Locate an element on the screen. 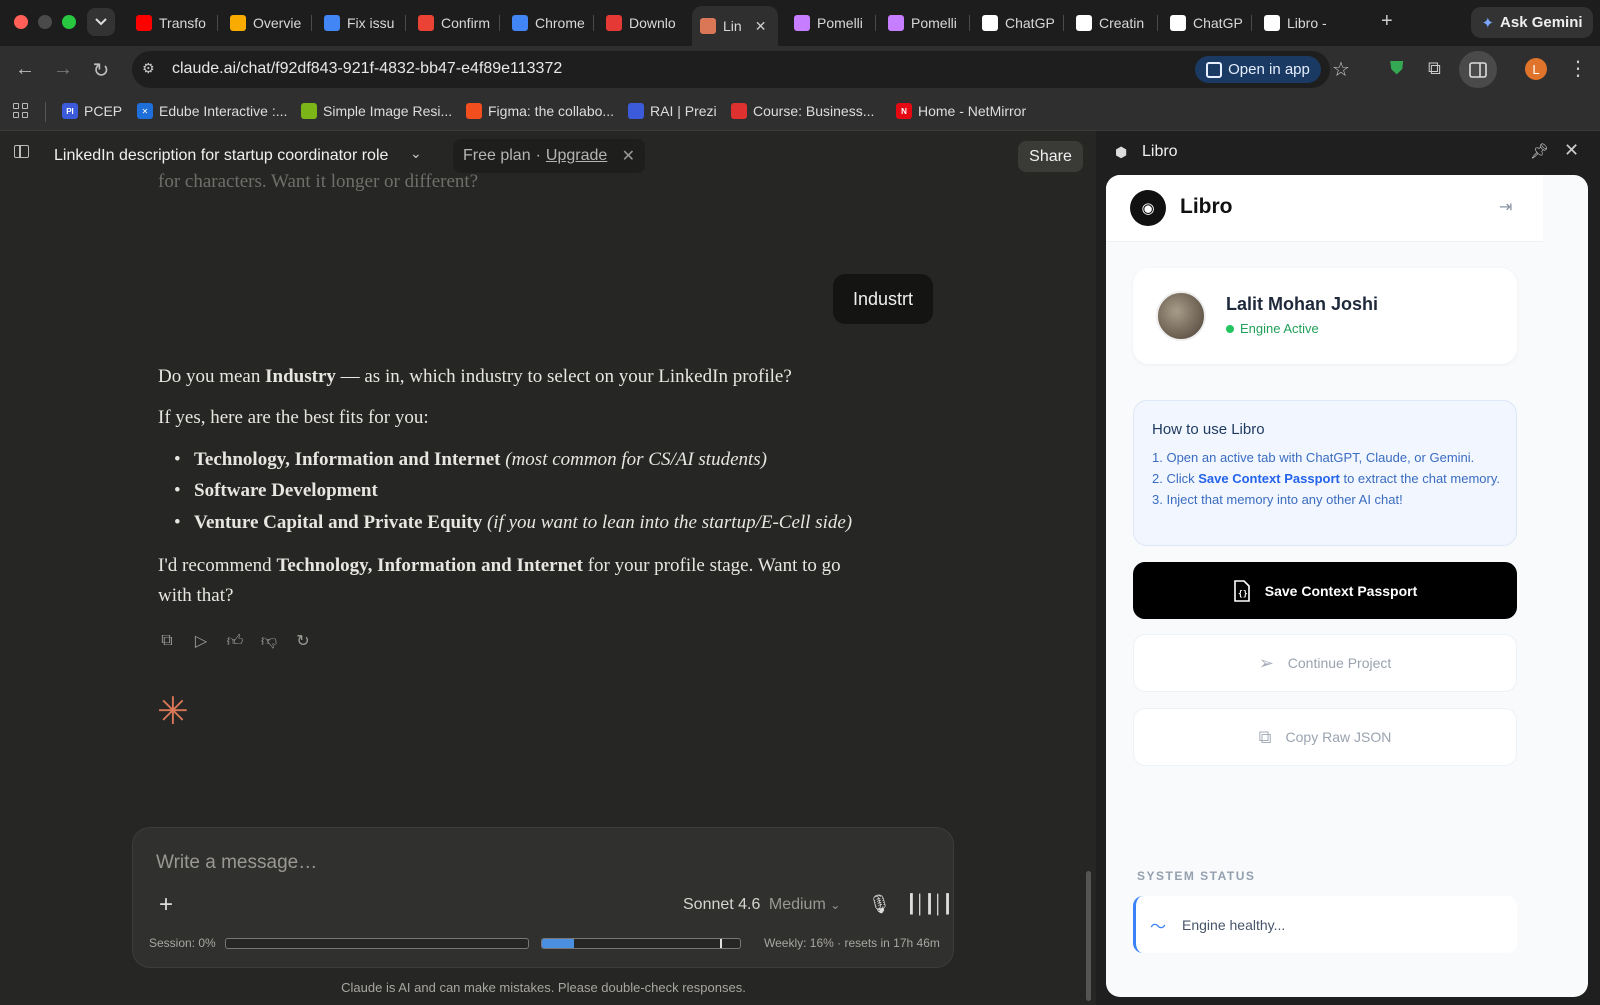  tab-4: Chrome is located at coordinates (547, 23).